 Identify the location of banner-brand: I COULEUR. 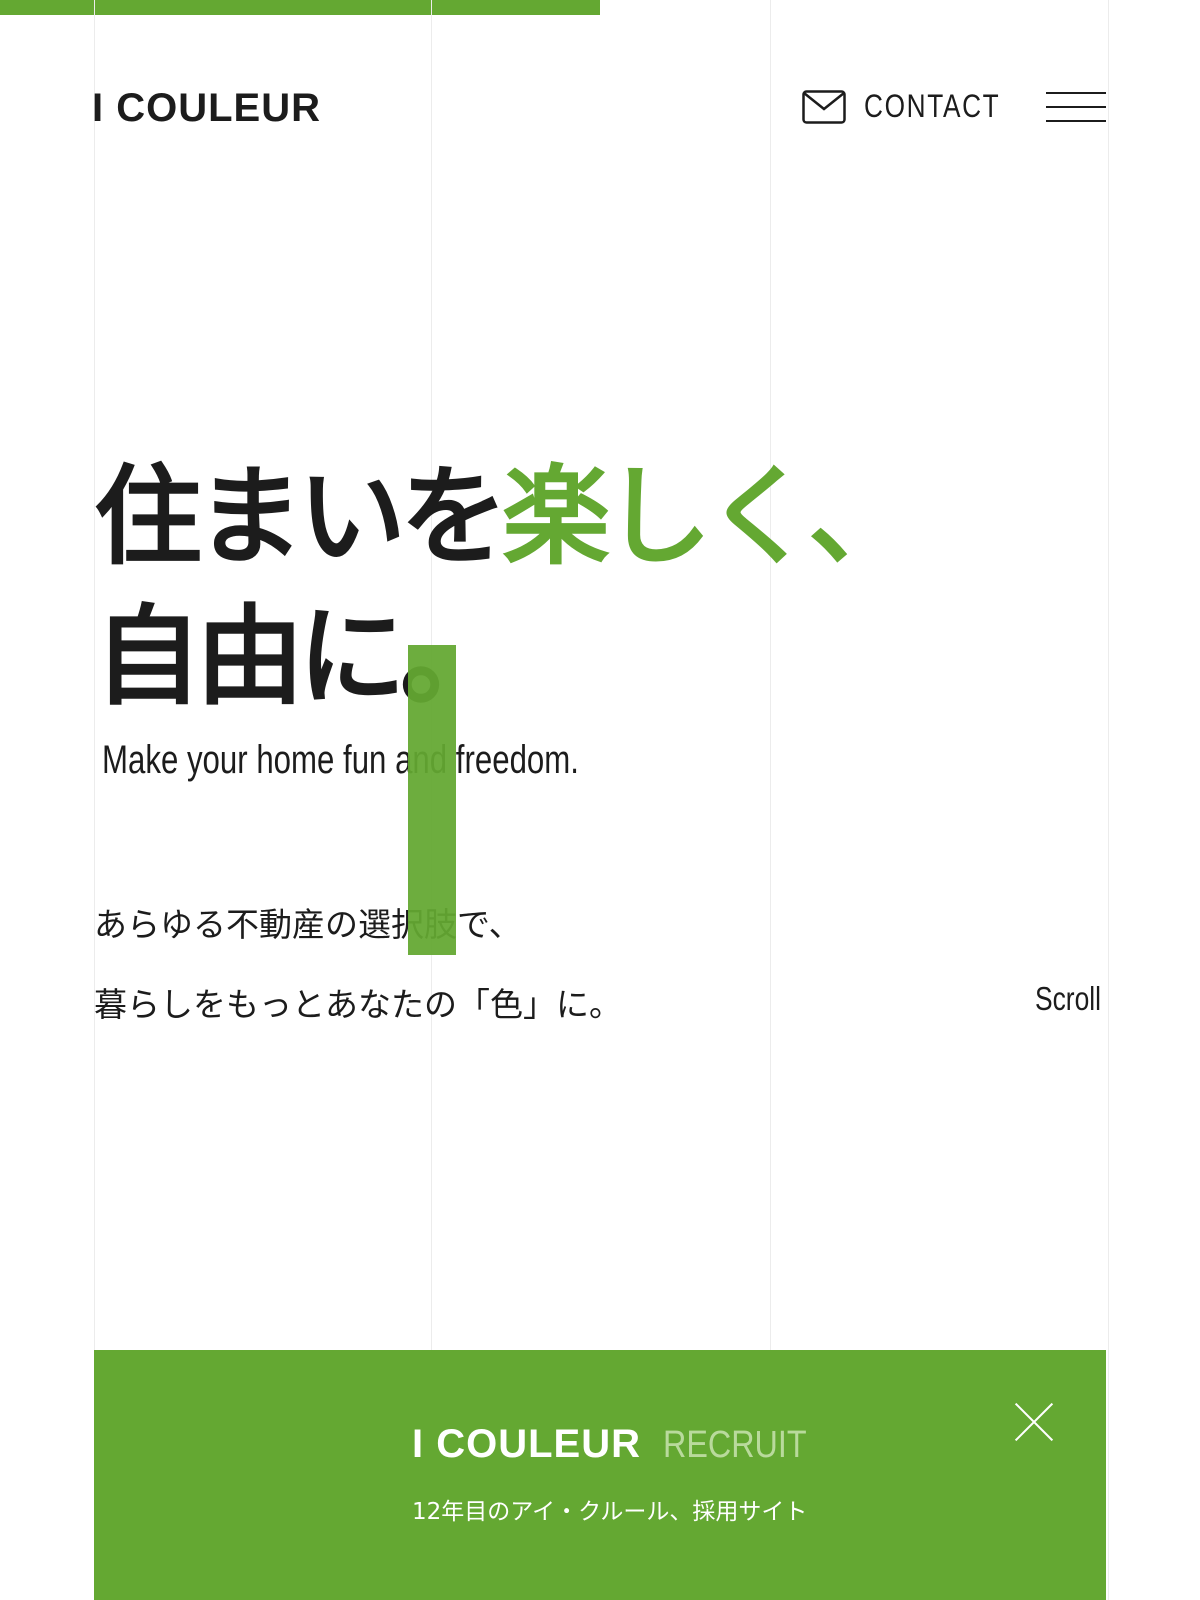
(526, 1444).